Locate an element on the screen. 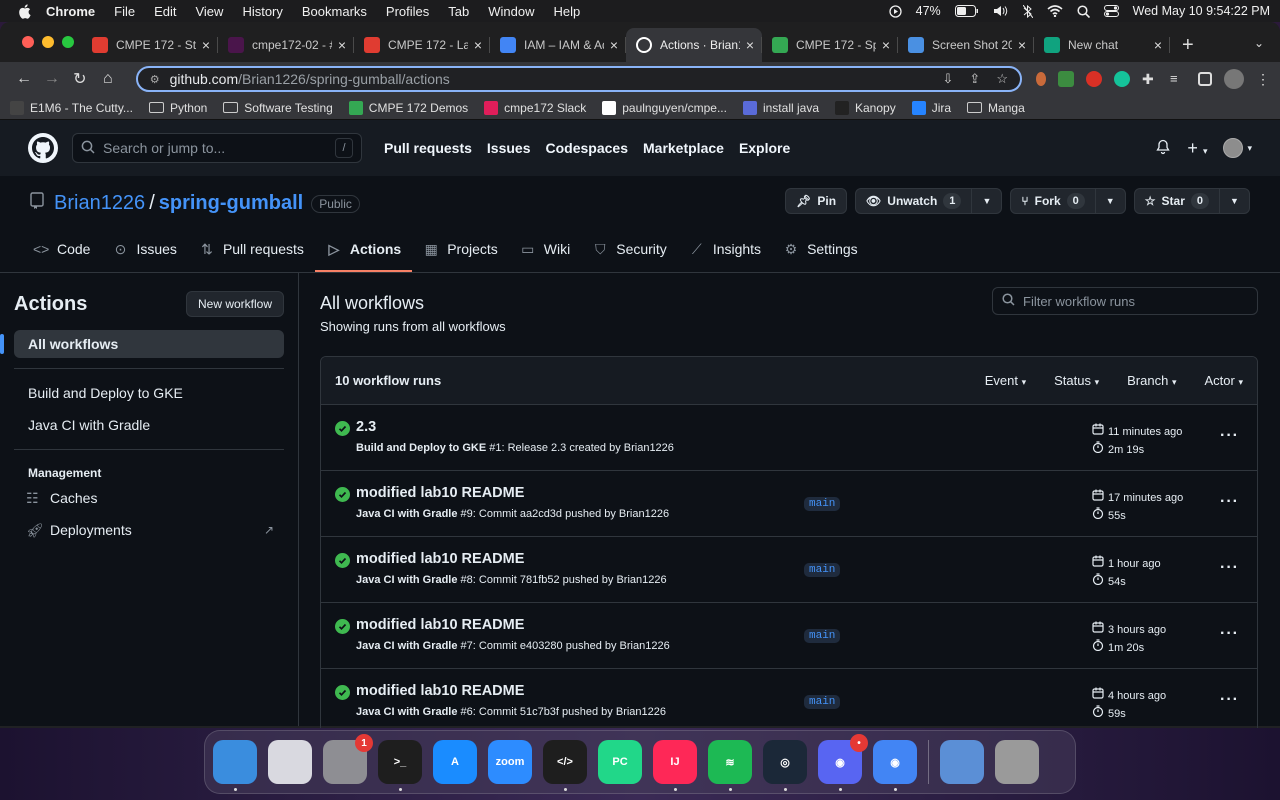  menu-datetime: Wed May 10 9:54:22 PM is located at coordinates (1201, 11).